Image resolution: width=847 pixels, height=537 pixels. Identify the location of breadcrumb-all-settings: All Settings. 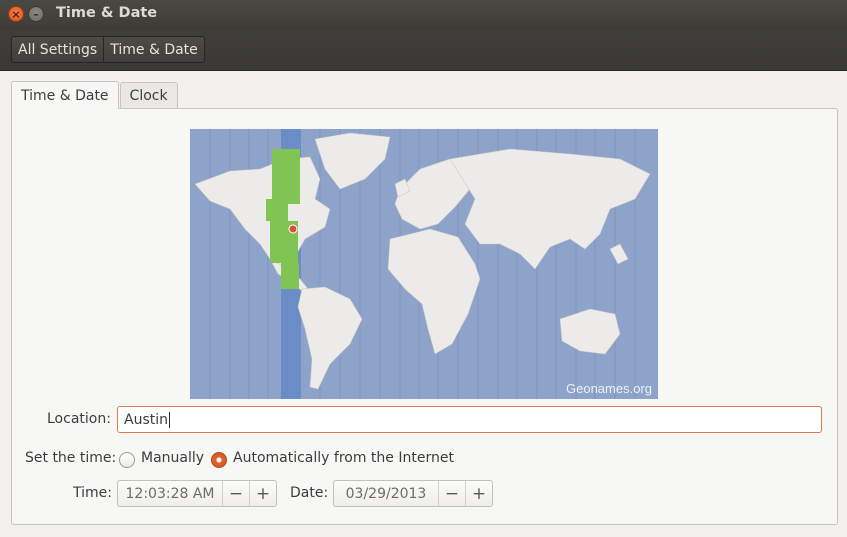
(57, 49).